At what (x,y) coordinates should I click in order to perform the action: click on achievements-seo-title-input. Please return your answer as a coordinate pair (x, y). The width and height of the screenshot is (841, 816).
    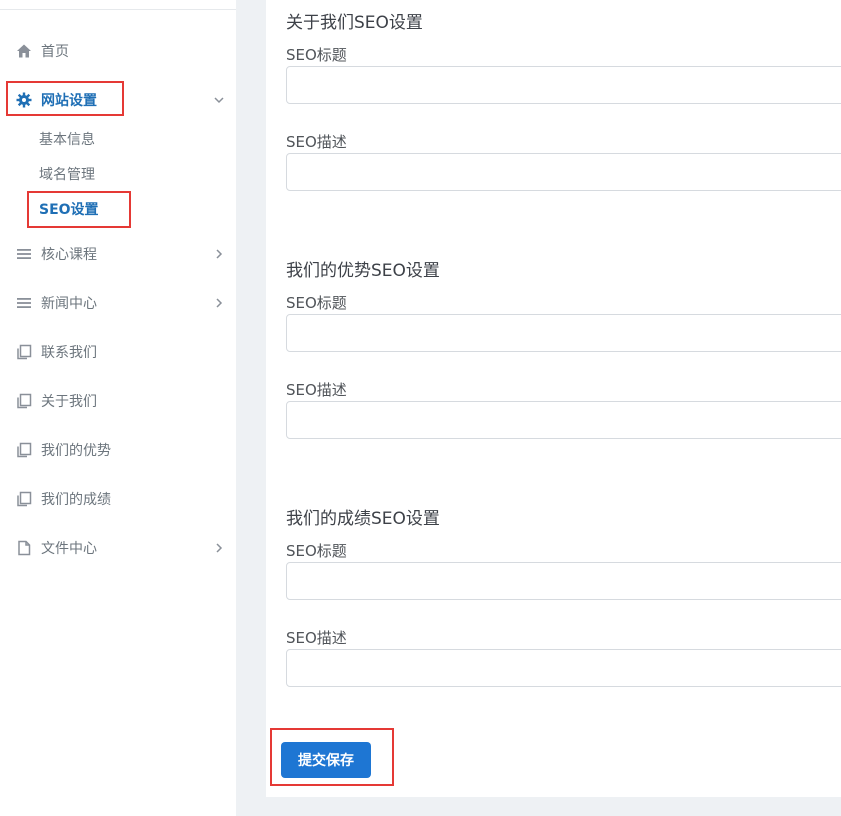
    Looking at the image, I should click on (563, 581).